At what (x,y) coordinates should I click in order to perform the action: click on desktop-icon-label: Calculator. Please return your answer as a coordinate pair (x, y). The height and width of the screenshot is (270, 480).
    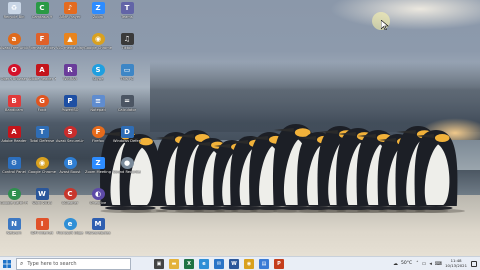
    Looking at the image, I should click on (127, 110).